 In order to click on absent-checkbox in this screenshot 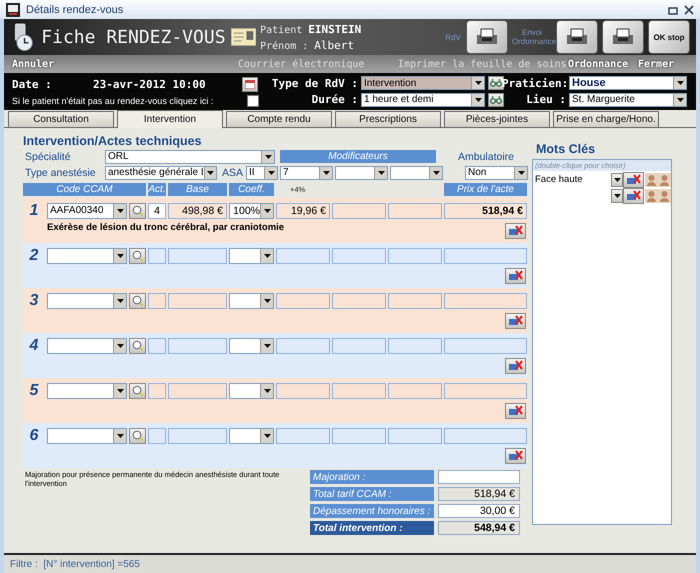, I will do `click(253, 100)`.